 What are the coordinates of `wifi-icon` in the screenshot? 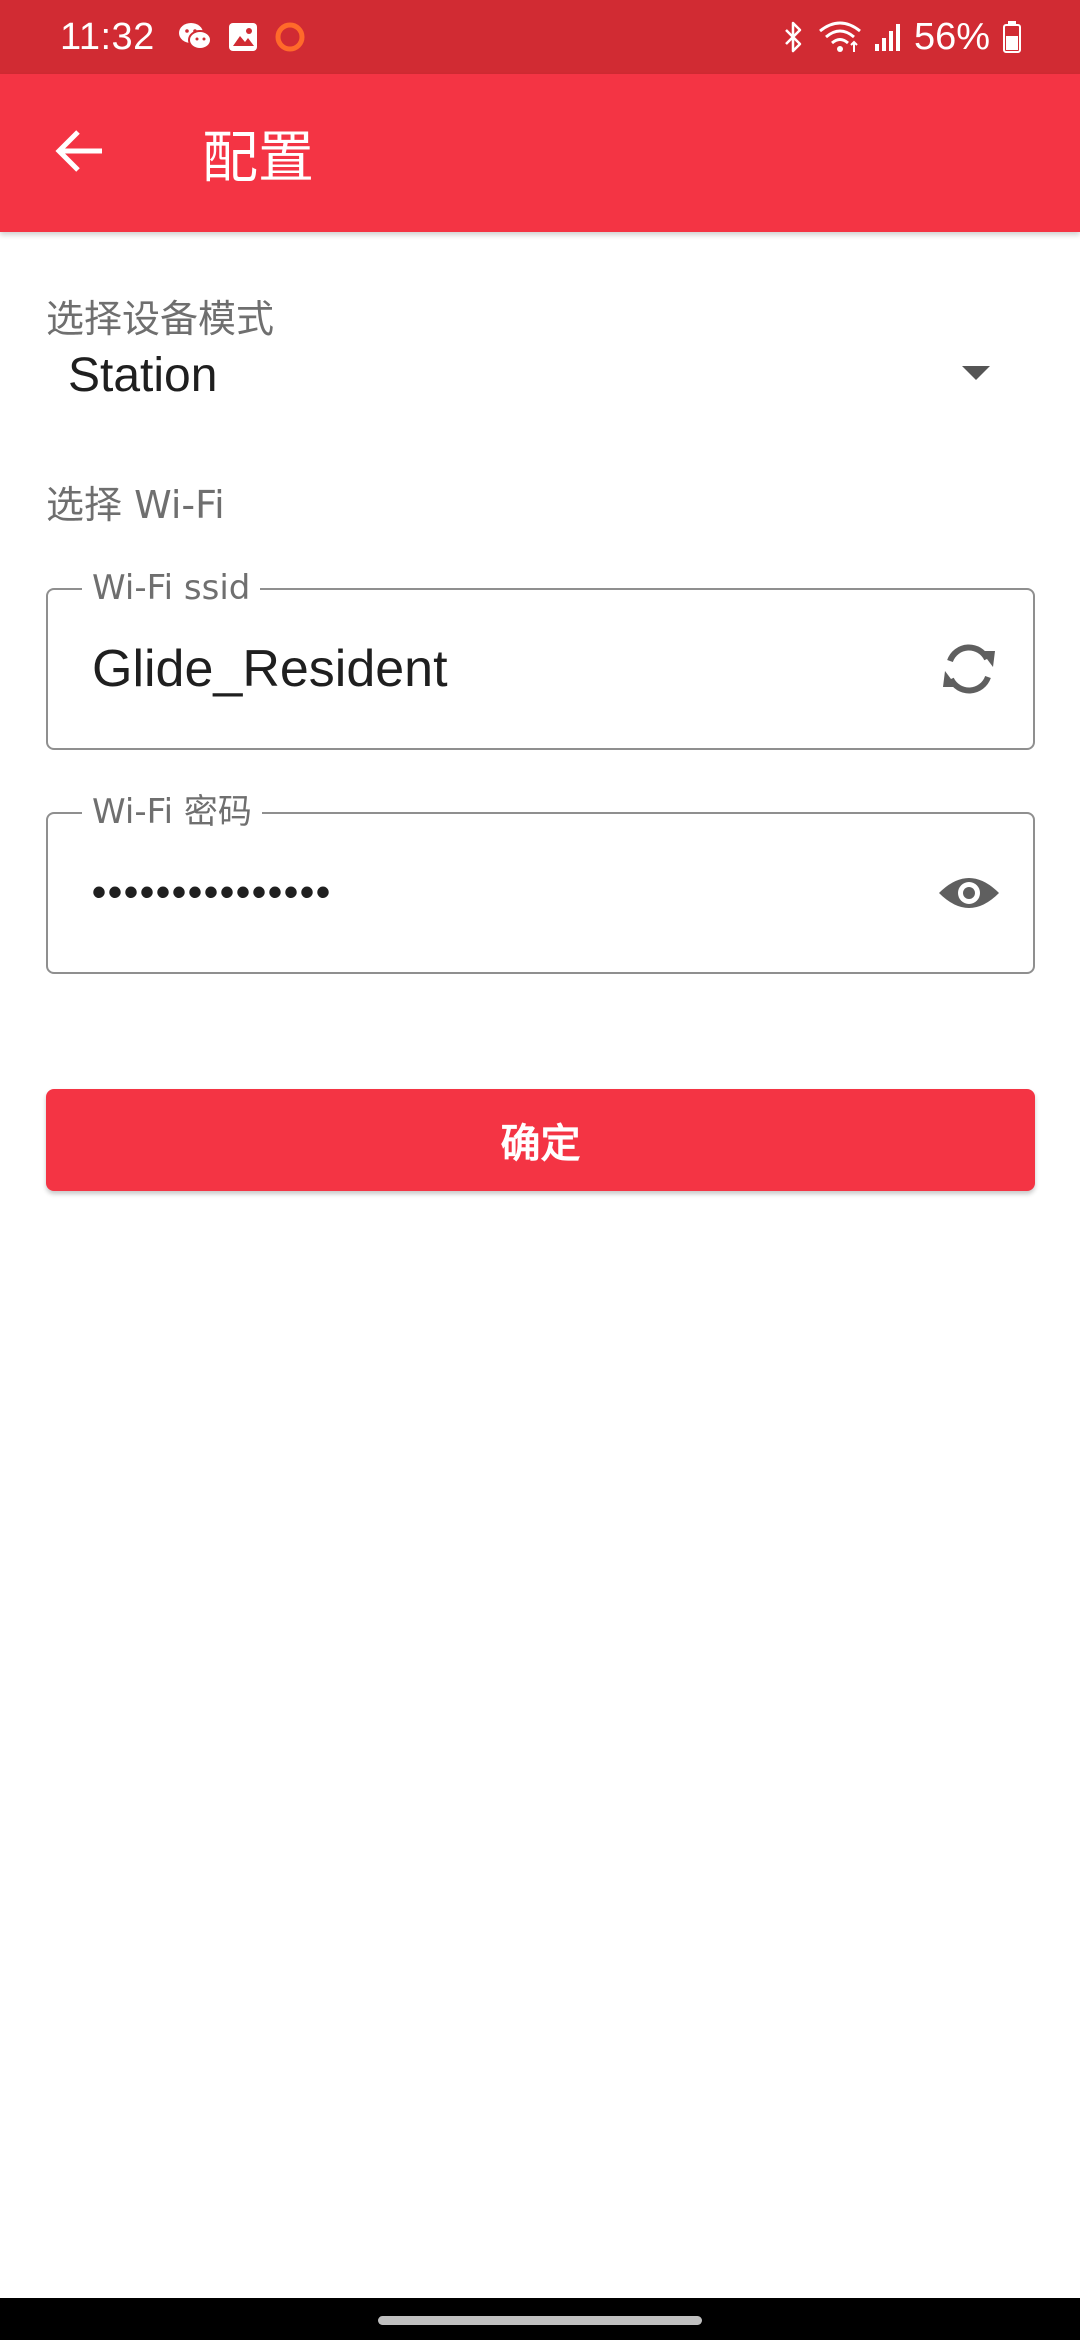 It's located at (840, 37).